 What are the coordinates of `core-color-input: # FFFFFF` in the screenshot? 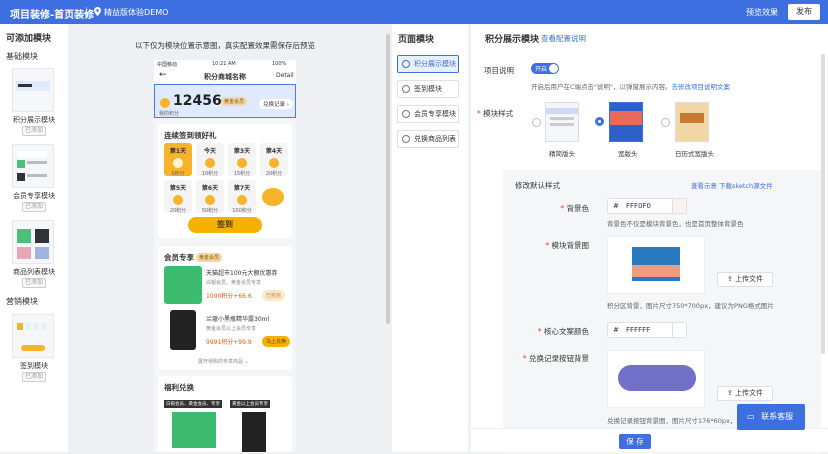 It's located at (647, 330).